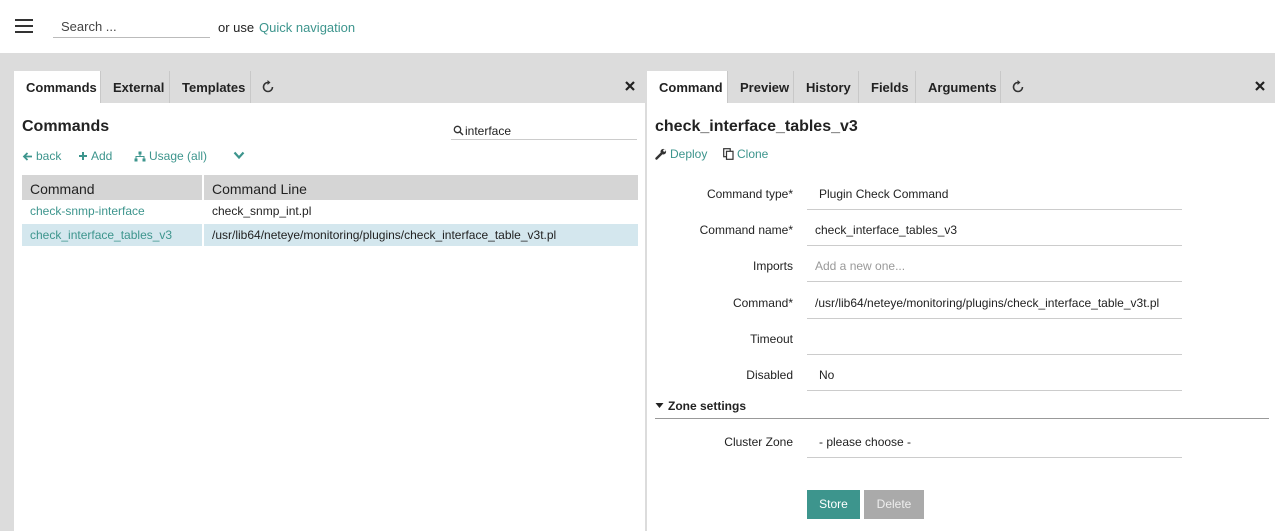 The width and height of the screenshot is (1275, 531). What do you see at coordinates (135, 87) in the screenshot?
I see `tab-external: External` at bounding box center [135, 87].